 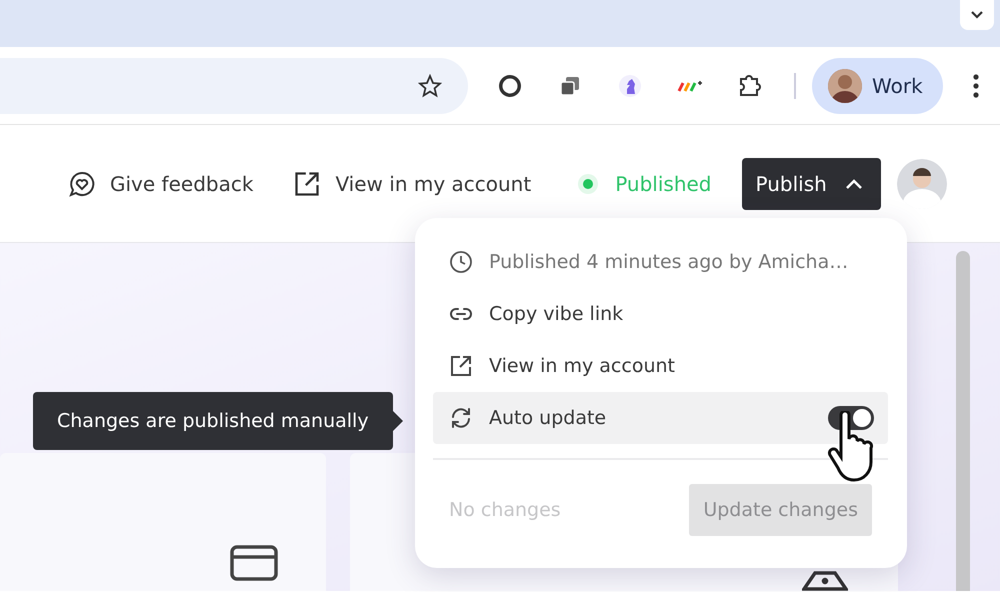 I want to click on chevron-down-icon, so click(x=977, y=15).